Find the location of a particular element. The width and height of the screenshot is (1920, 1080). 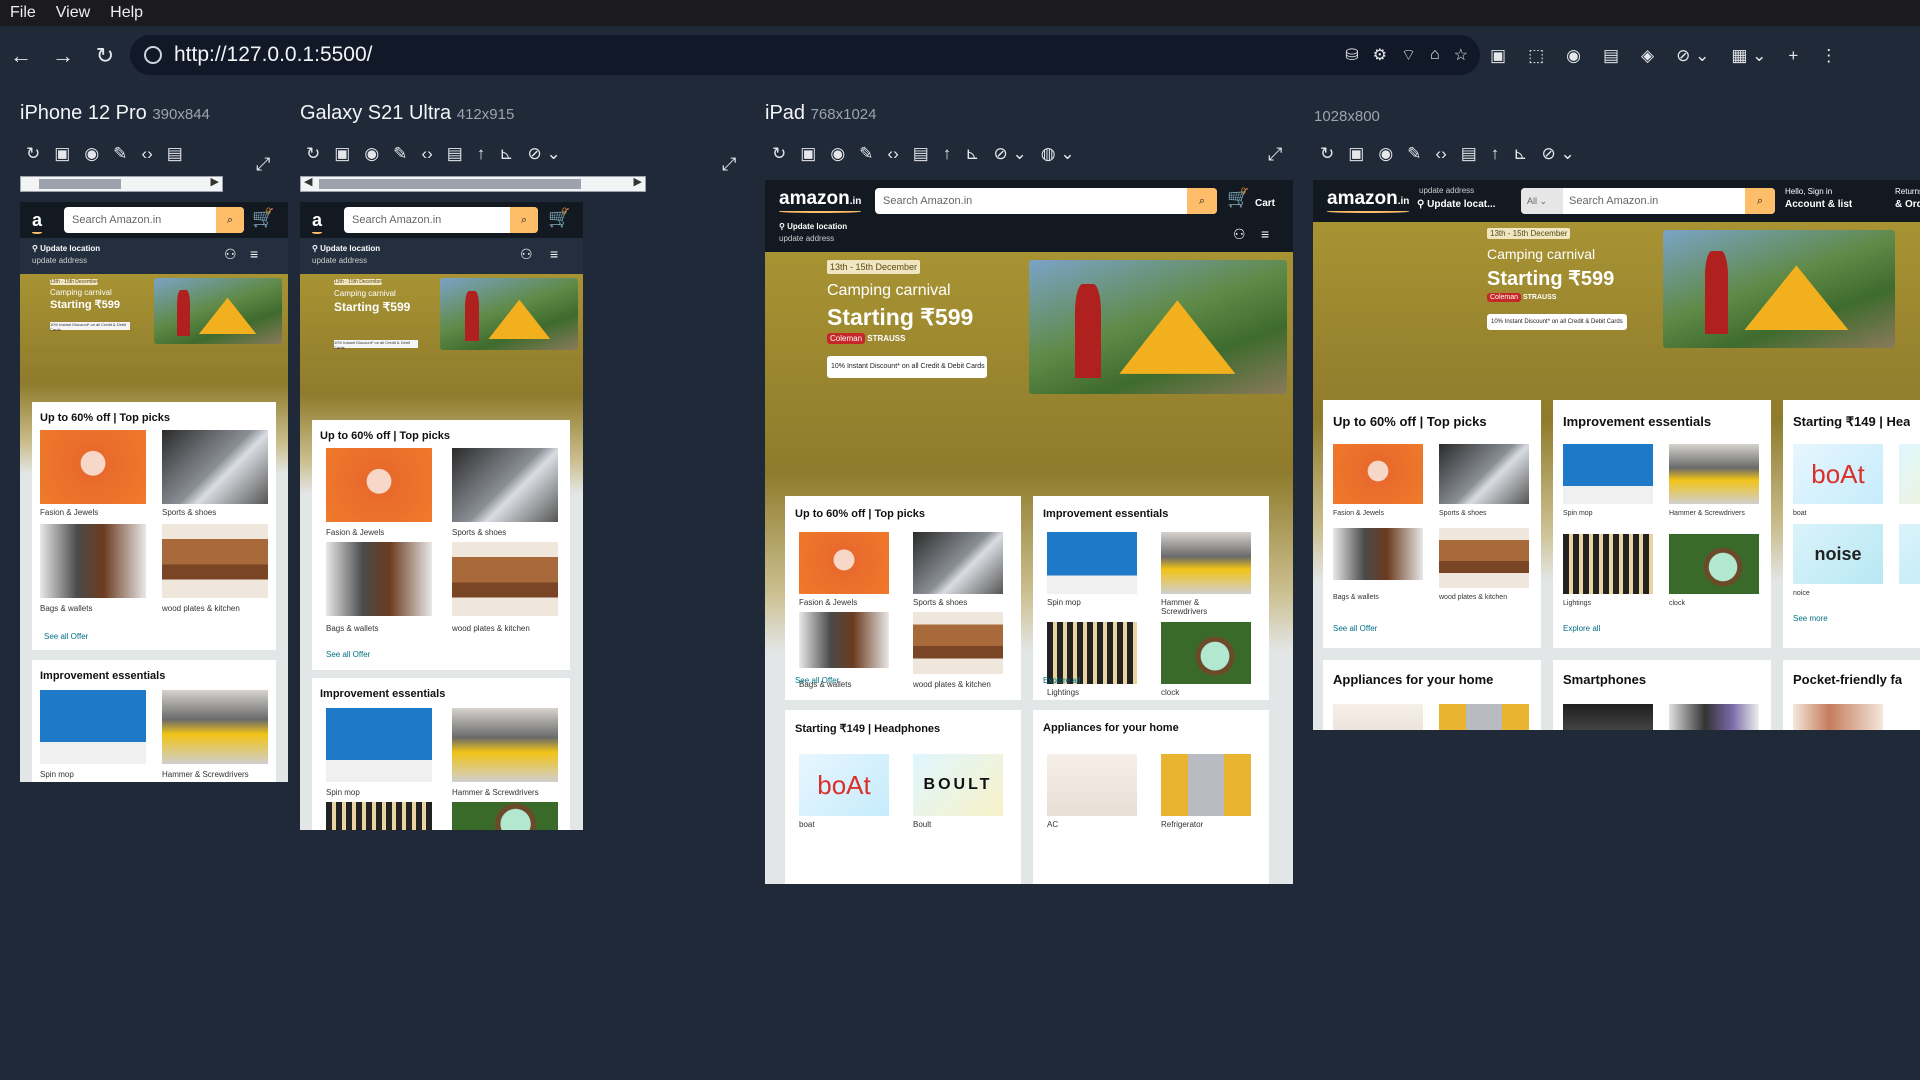

menu-file: File is located at coordinates (23, 13).